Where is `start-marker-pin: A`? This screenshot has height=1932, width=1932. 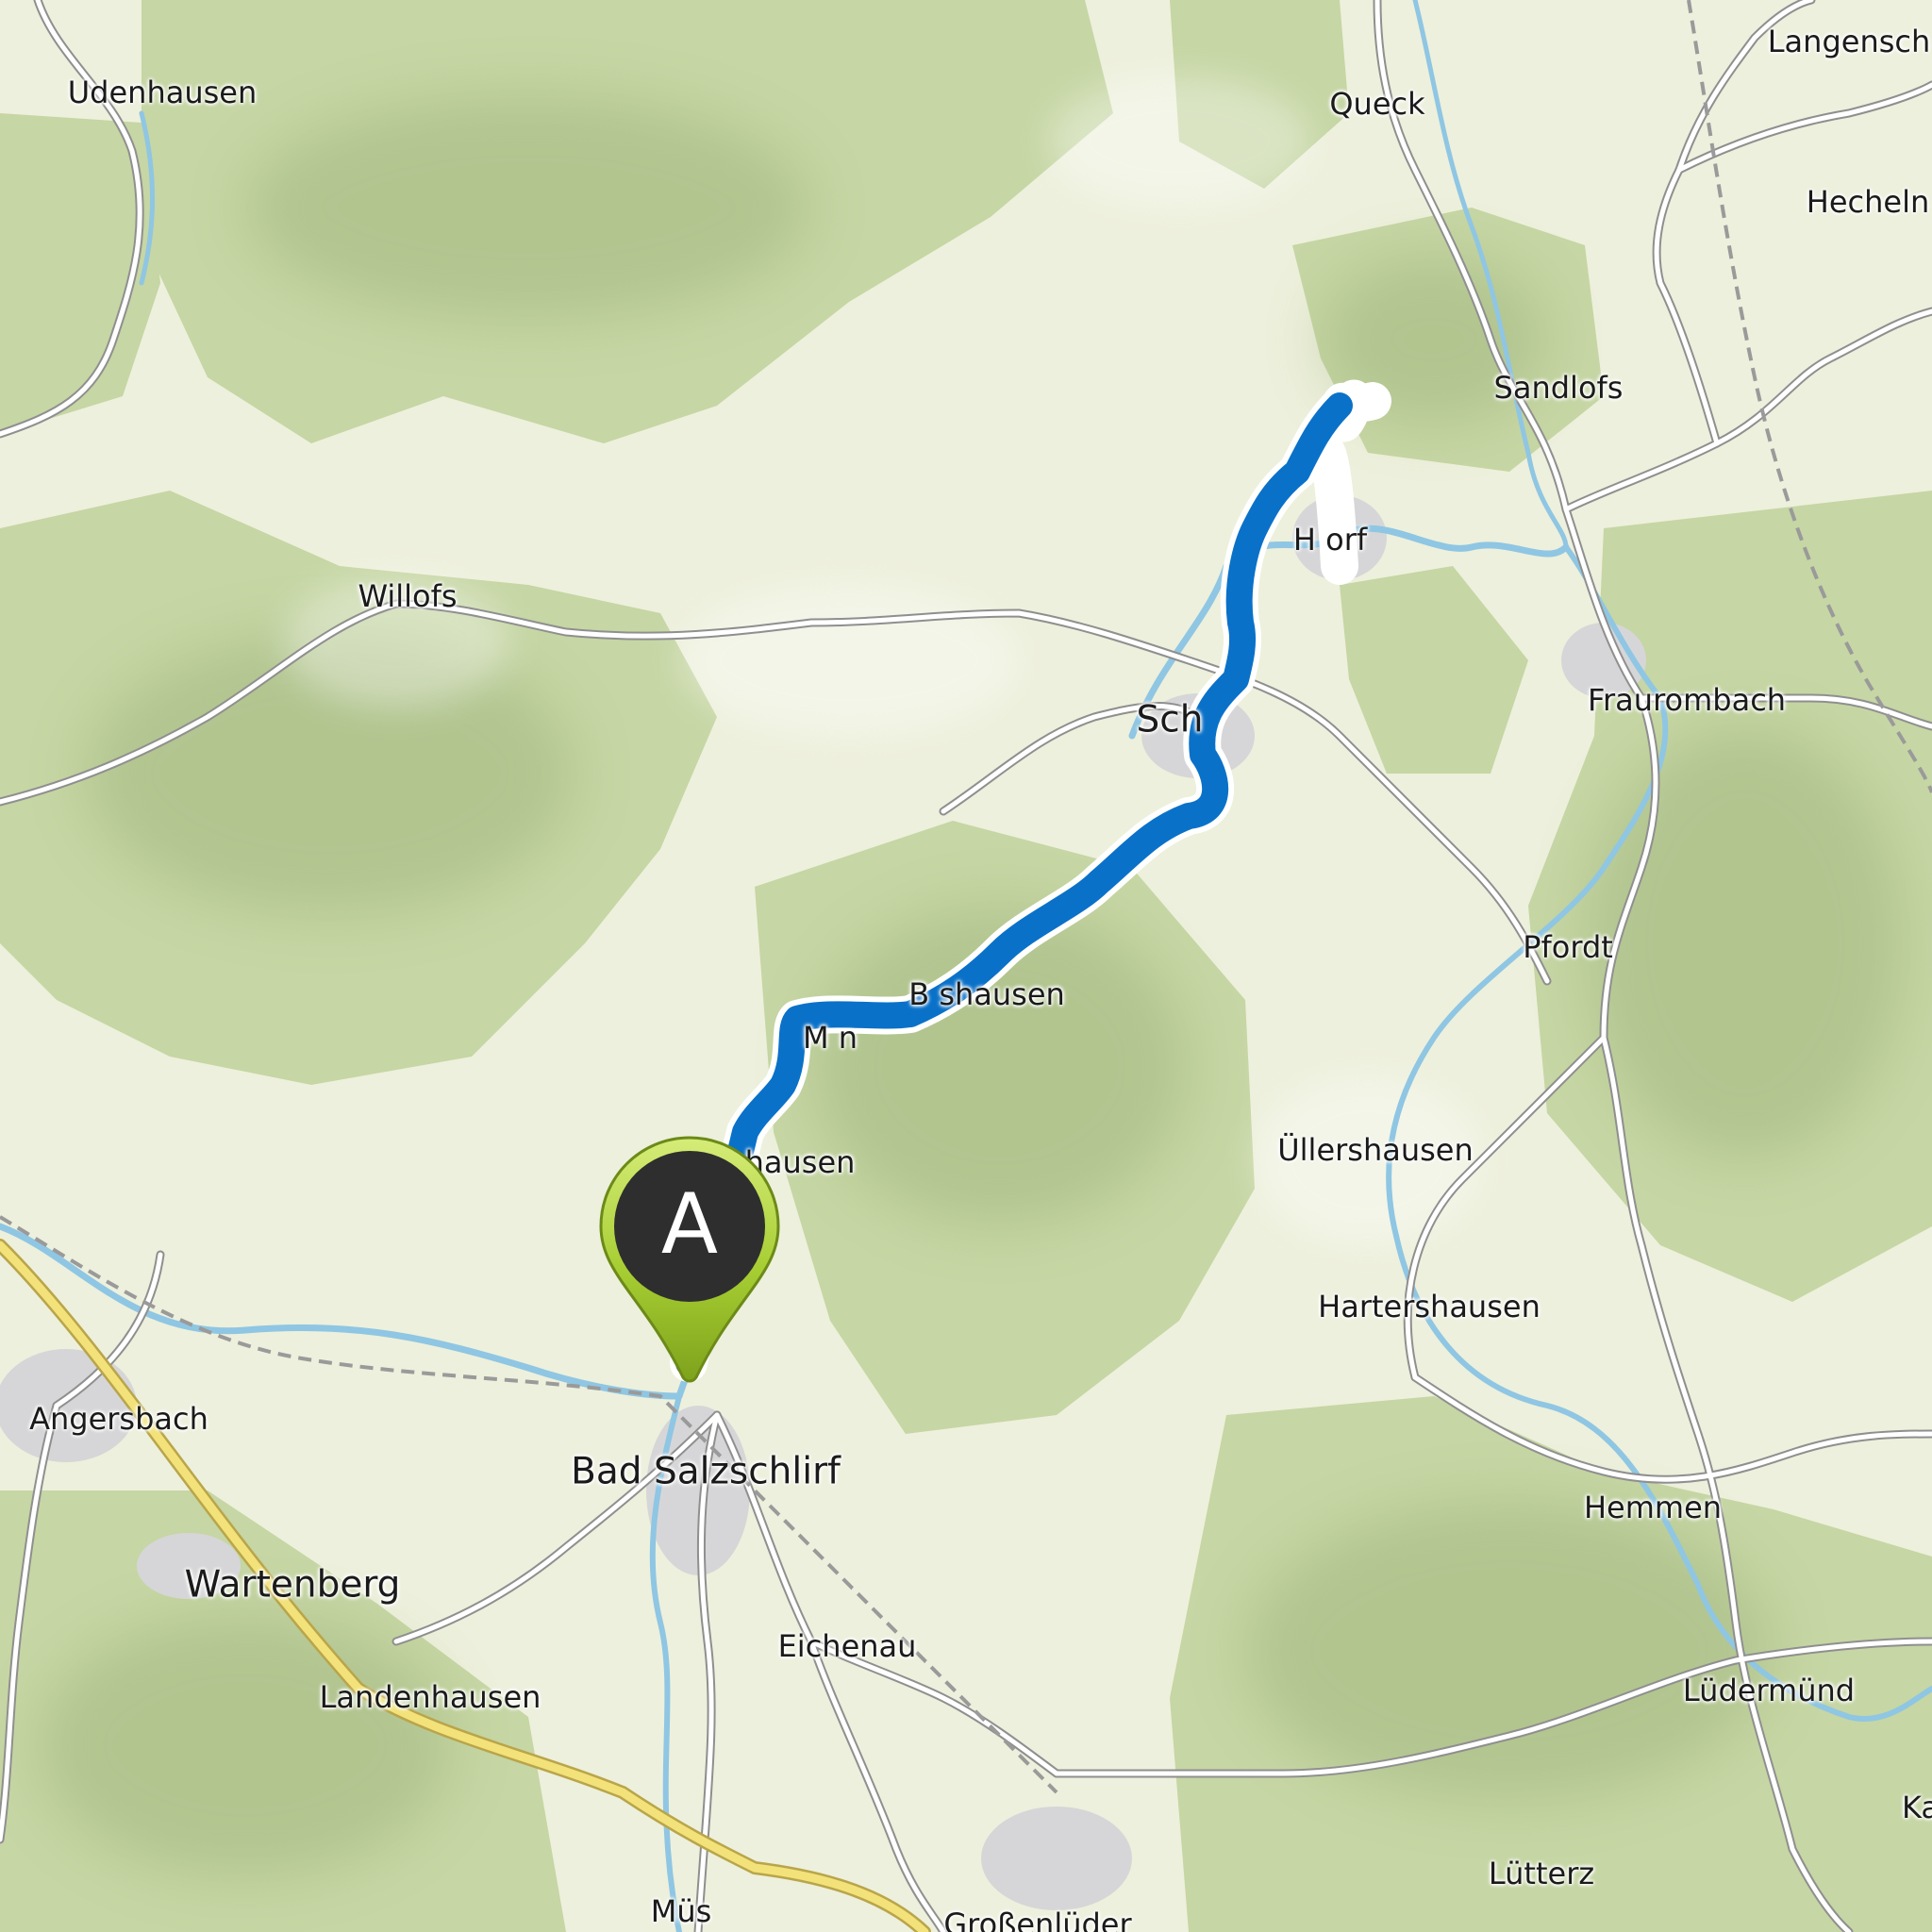 start-marker-pin: A is located at coordinates (690, 1260).